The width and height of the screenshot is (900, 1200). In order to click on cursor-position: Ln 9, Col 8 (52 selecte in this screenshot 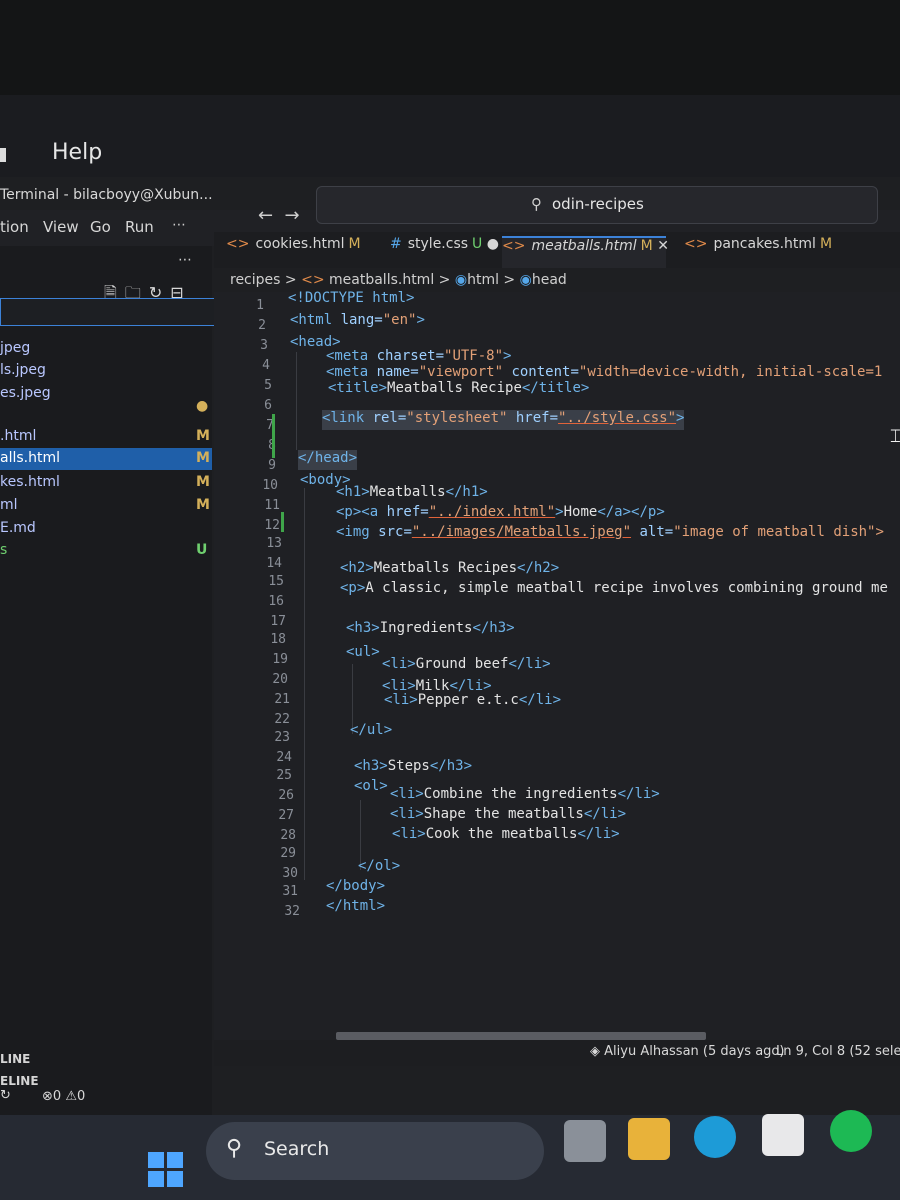, I will do `click(838, 1051)`.